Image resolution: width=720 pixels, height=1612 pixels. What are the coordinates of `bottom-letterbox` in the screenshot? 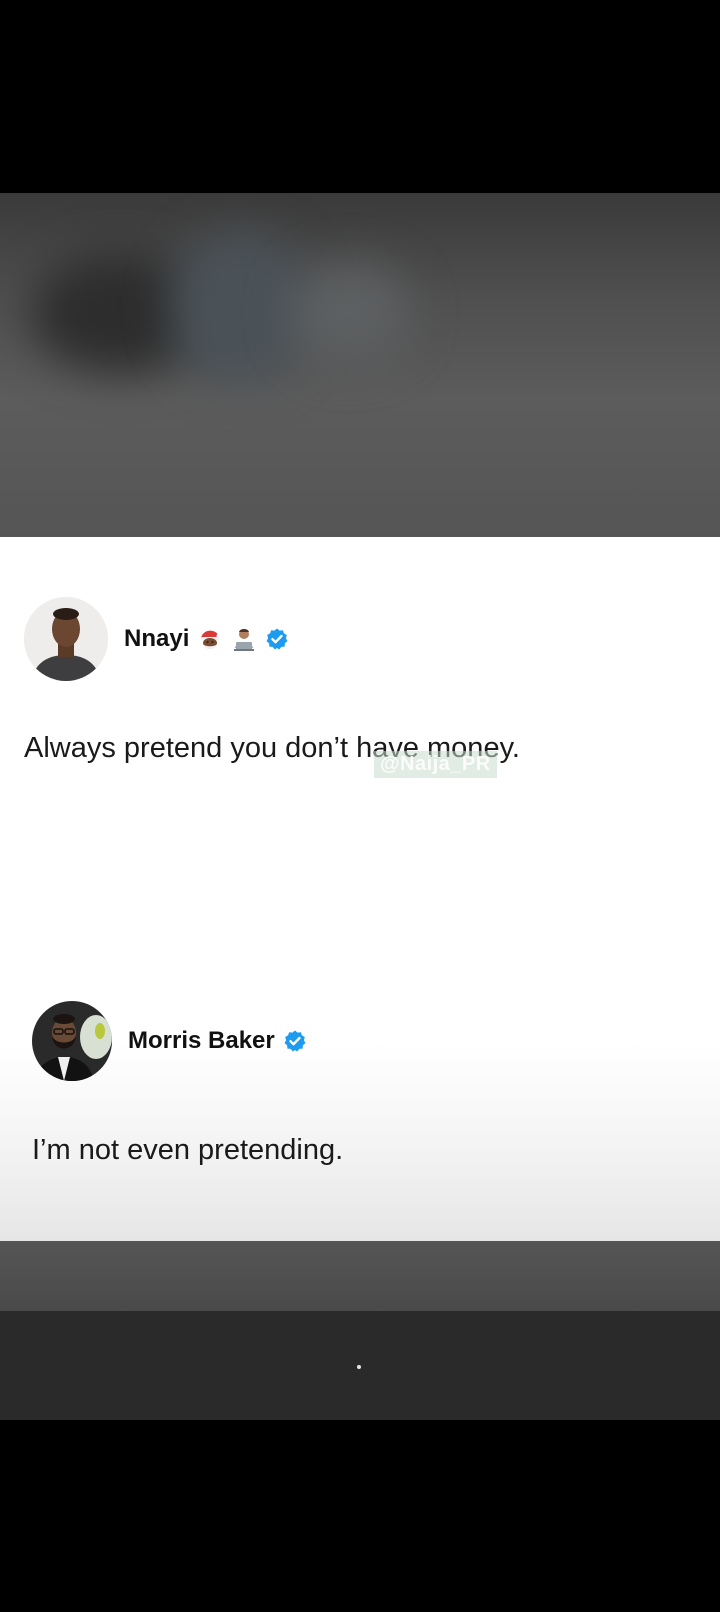 It's located at (360, 1516).